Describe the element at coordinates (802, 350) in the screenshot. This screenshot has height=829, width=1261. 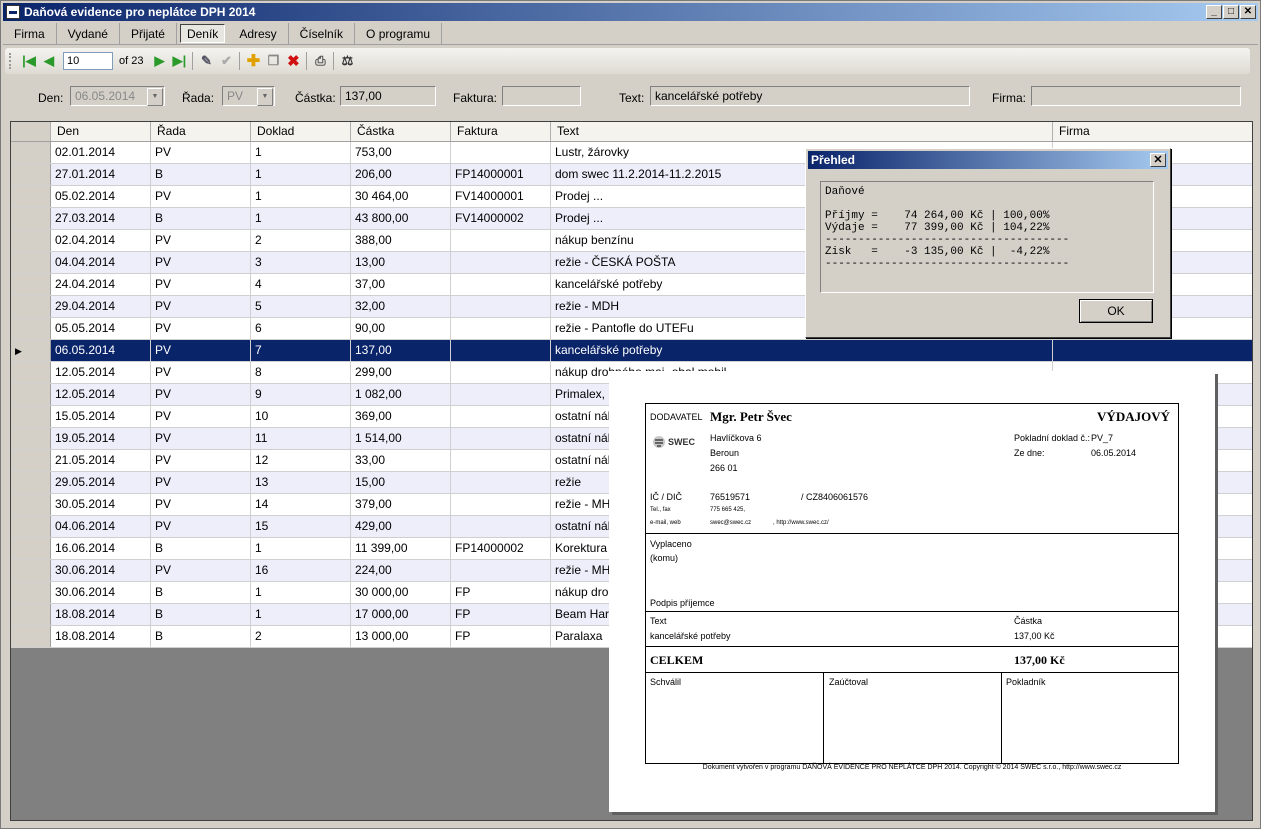
I see `cell-text: kancelářské potřeby` at that location.